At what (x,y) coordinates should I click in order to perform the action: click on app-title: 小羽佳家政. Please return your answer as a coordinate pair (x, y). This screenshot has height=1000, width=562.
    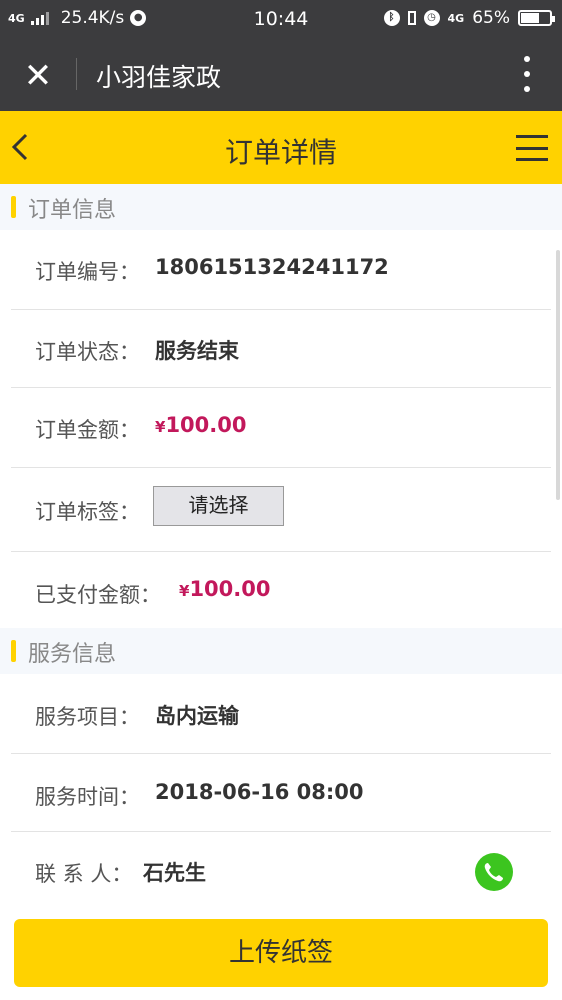
    Looking at the image, I should click on (159, 77).